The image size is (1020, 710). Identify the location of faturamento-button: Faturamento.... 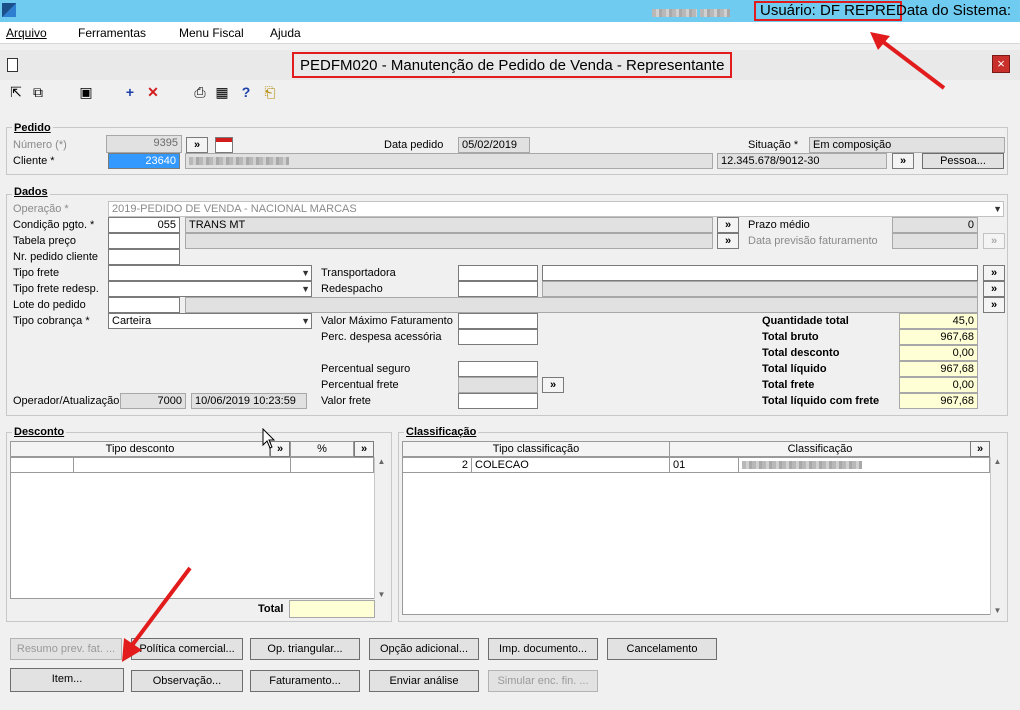
(305, 681).